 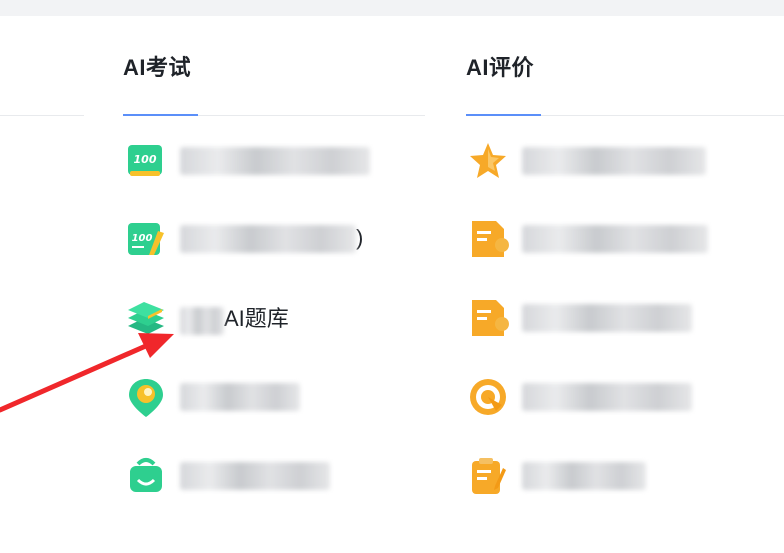 I want to click on score-100-pencil-icon: 100, so click(x=146, y=239).